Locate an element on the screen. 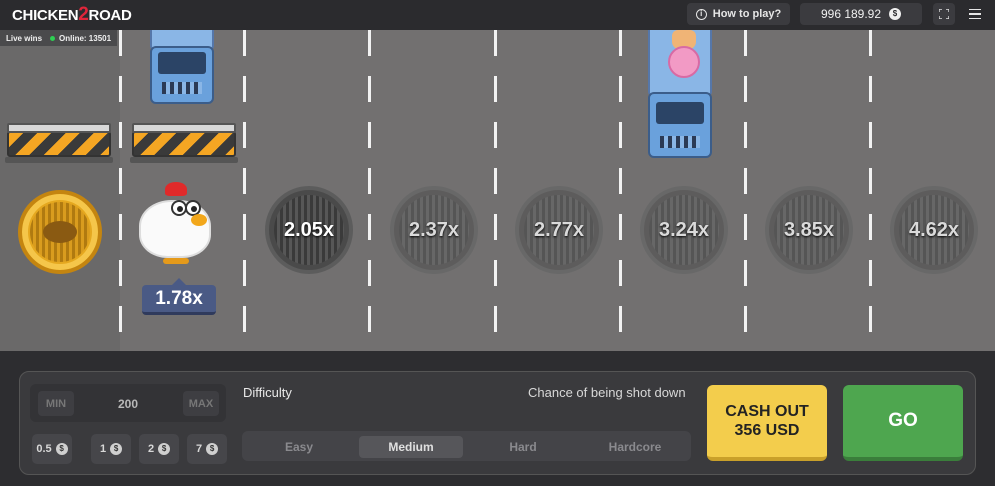 The image size is (995, 486). multiplier-tile: 2.77x is located at coordinates (559, 230).